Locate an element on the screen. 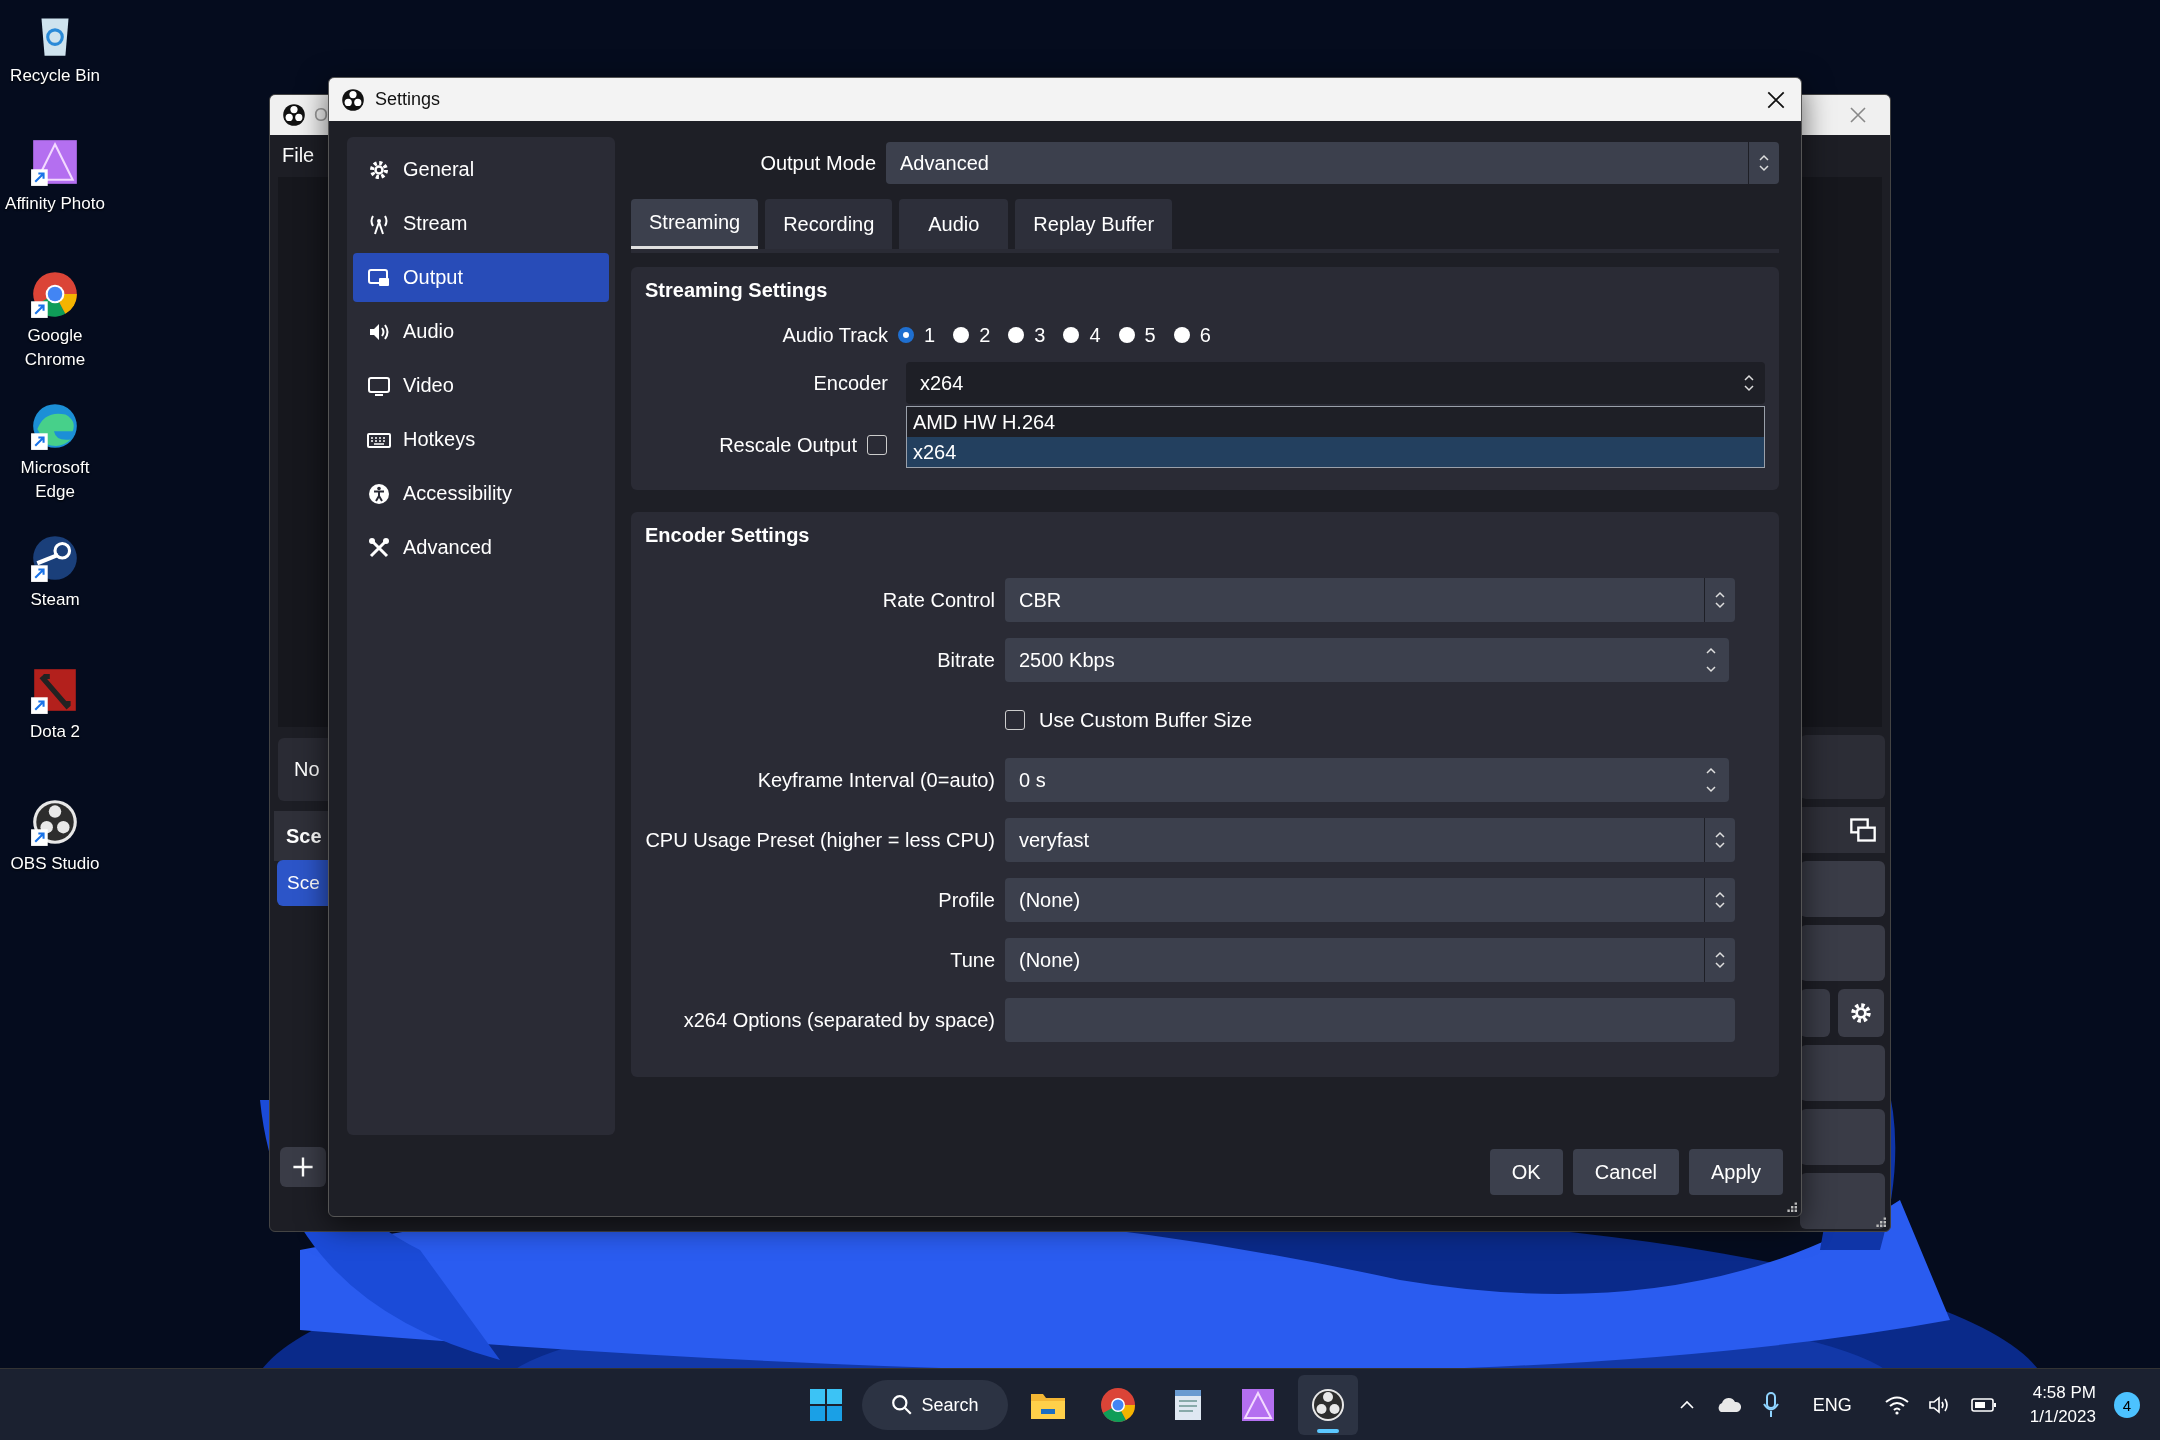  sidebar-item: General is located at coordinates (481, 169).